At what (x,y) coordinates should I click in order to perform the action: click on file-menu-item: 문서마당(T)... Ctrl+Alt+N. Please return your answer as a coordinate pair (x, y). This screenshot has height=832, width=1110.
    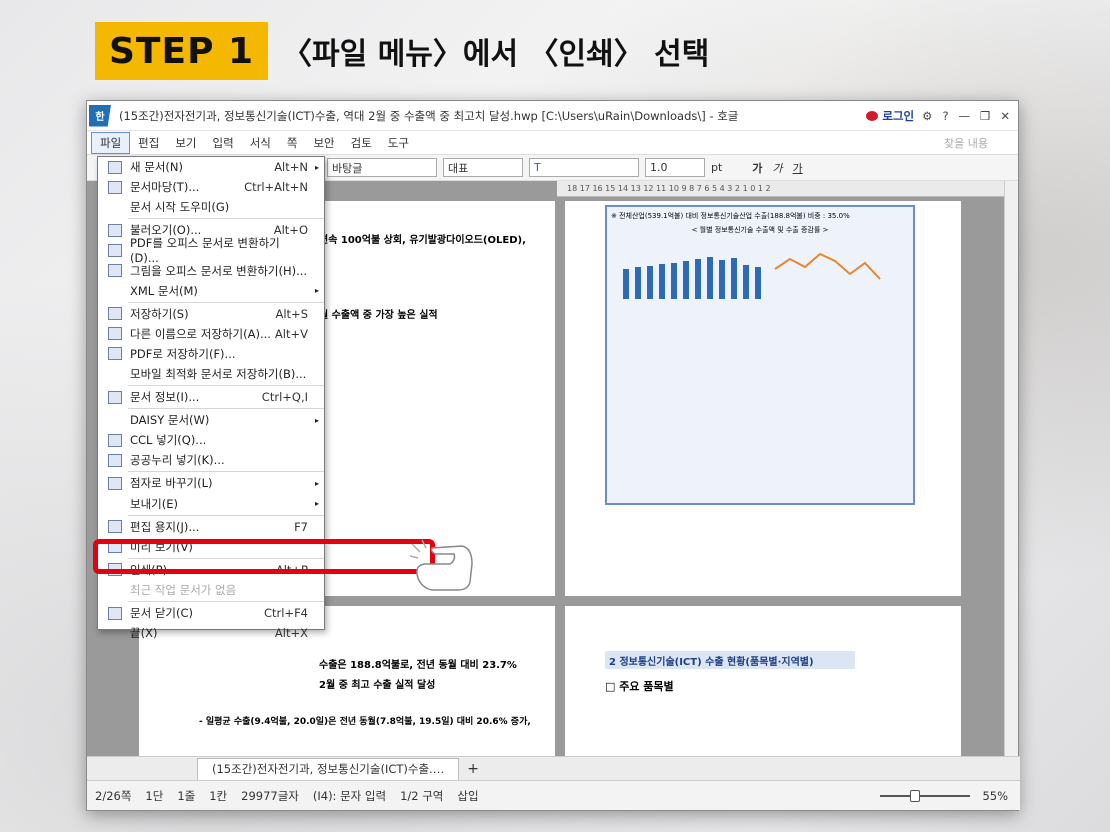
    Looking at the image, I should click on (211, 187).